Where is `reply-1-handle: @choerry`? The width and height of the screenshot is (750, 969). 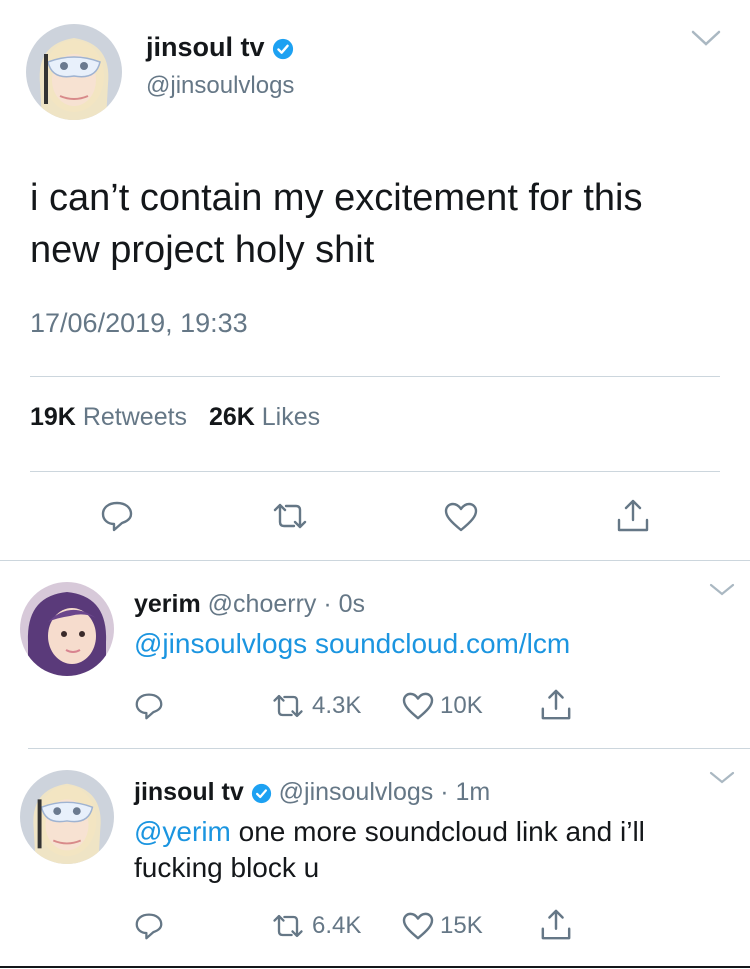
reply-1-handle: @choerry is located at coordinates (262, 604).